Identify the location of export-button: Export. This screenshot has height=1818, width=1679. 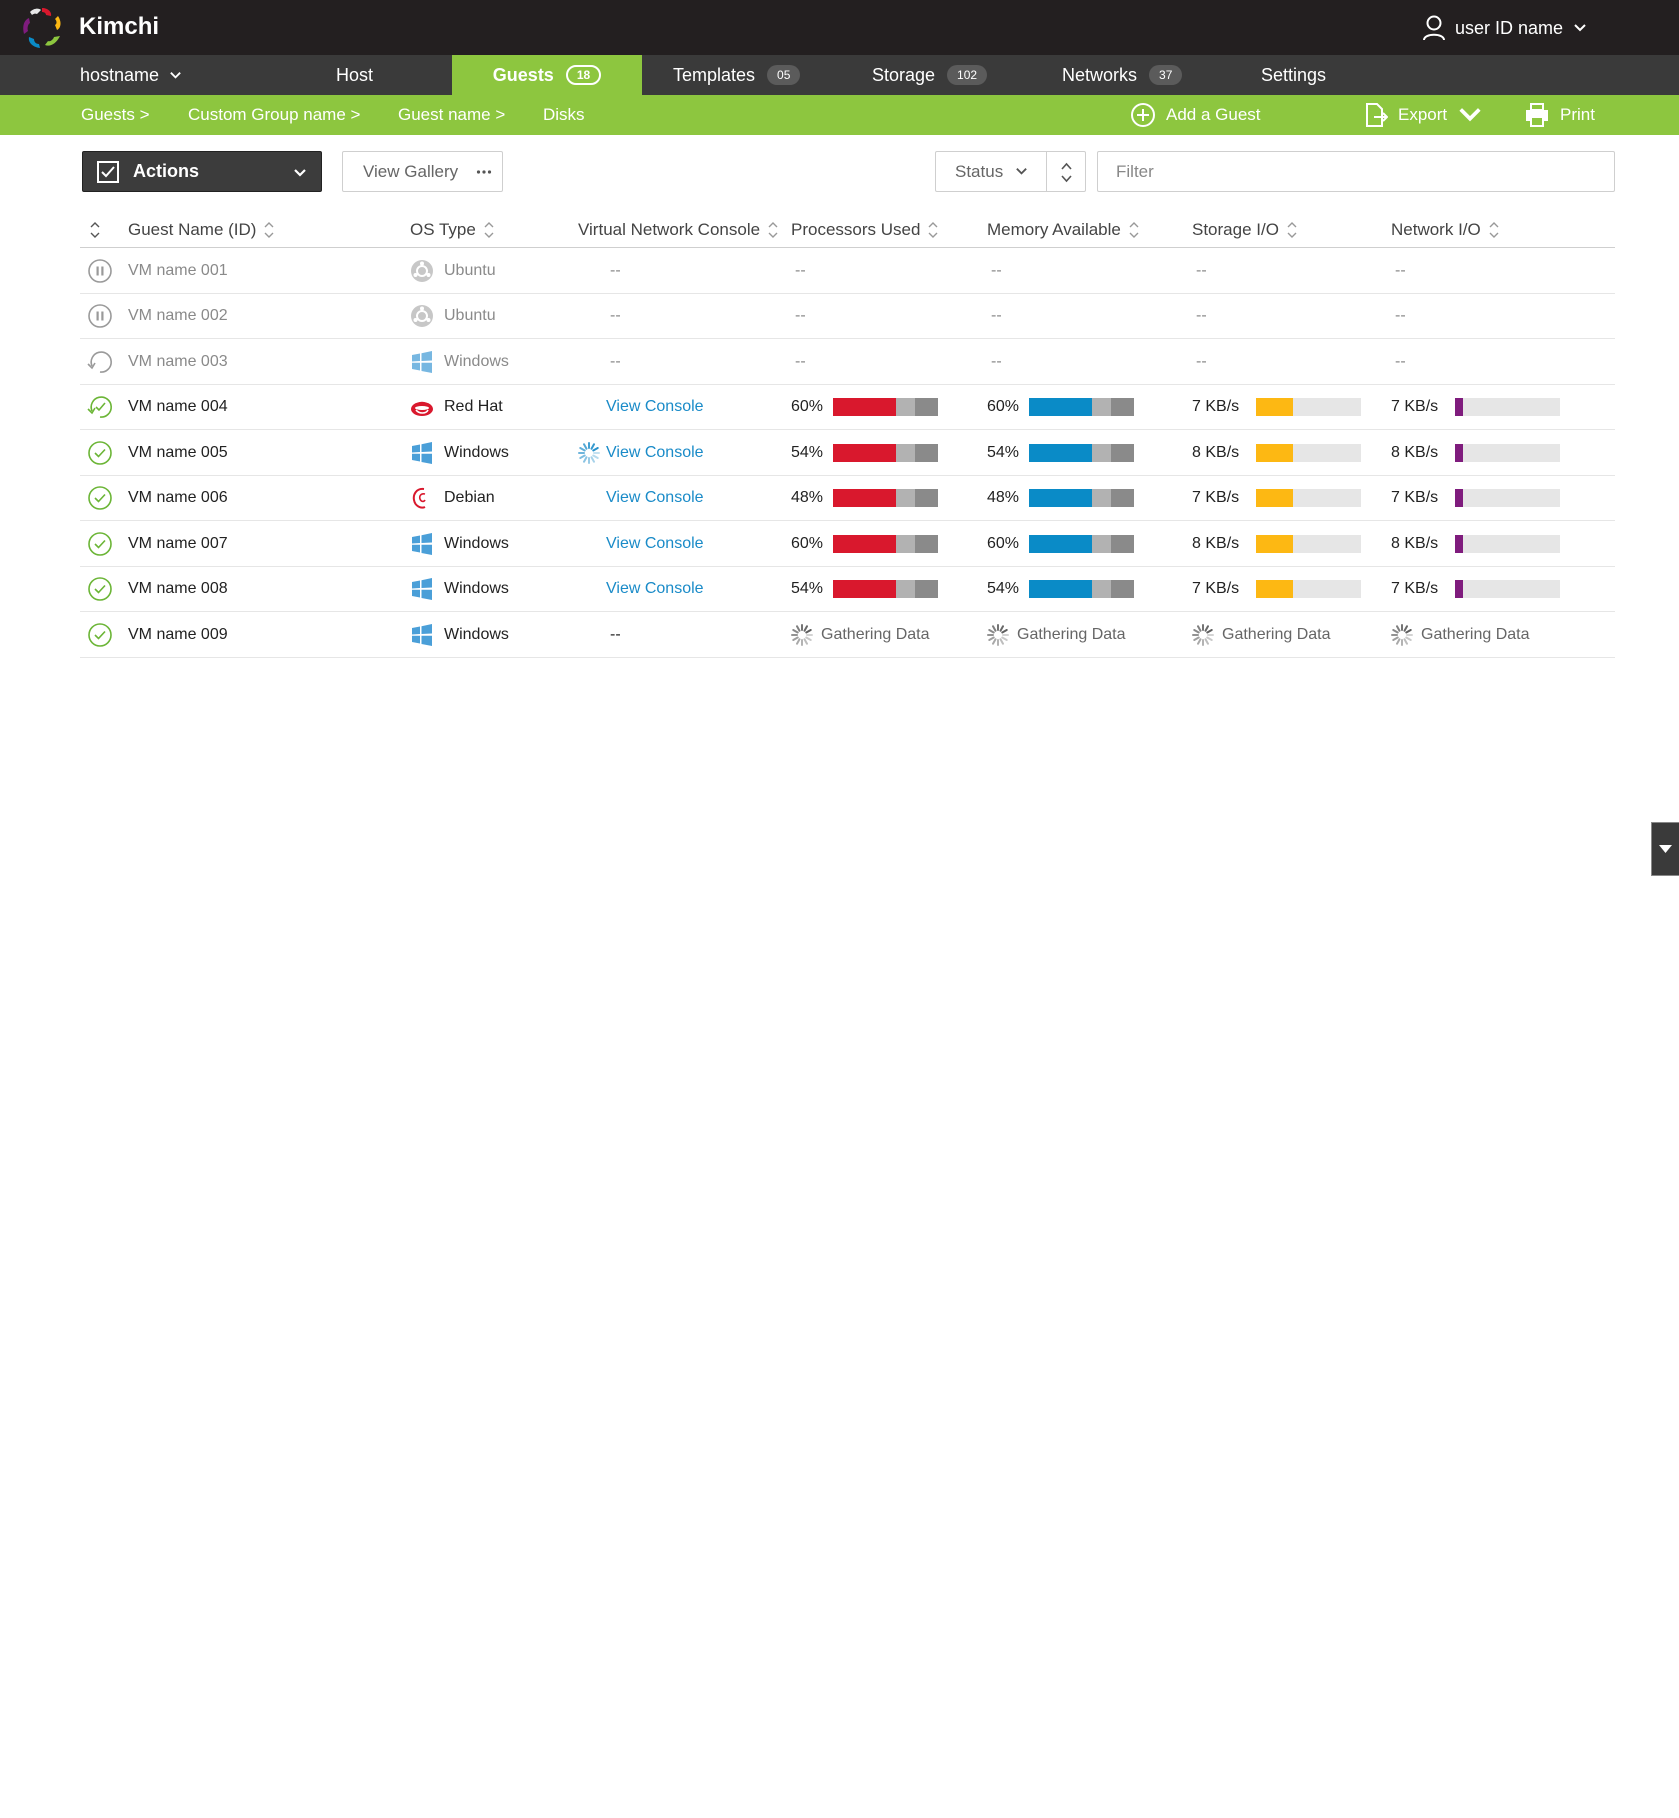
(1422, 115).